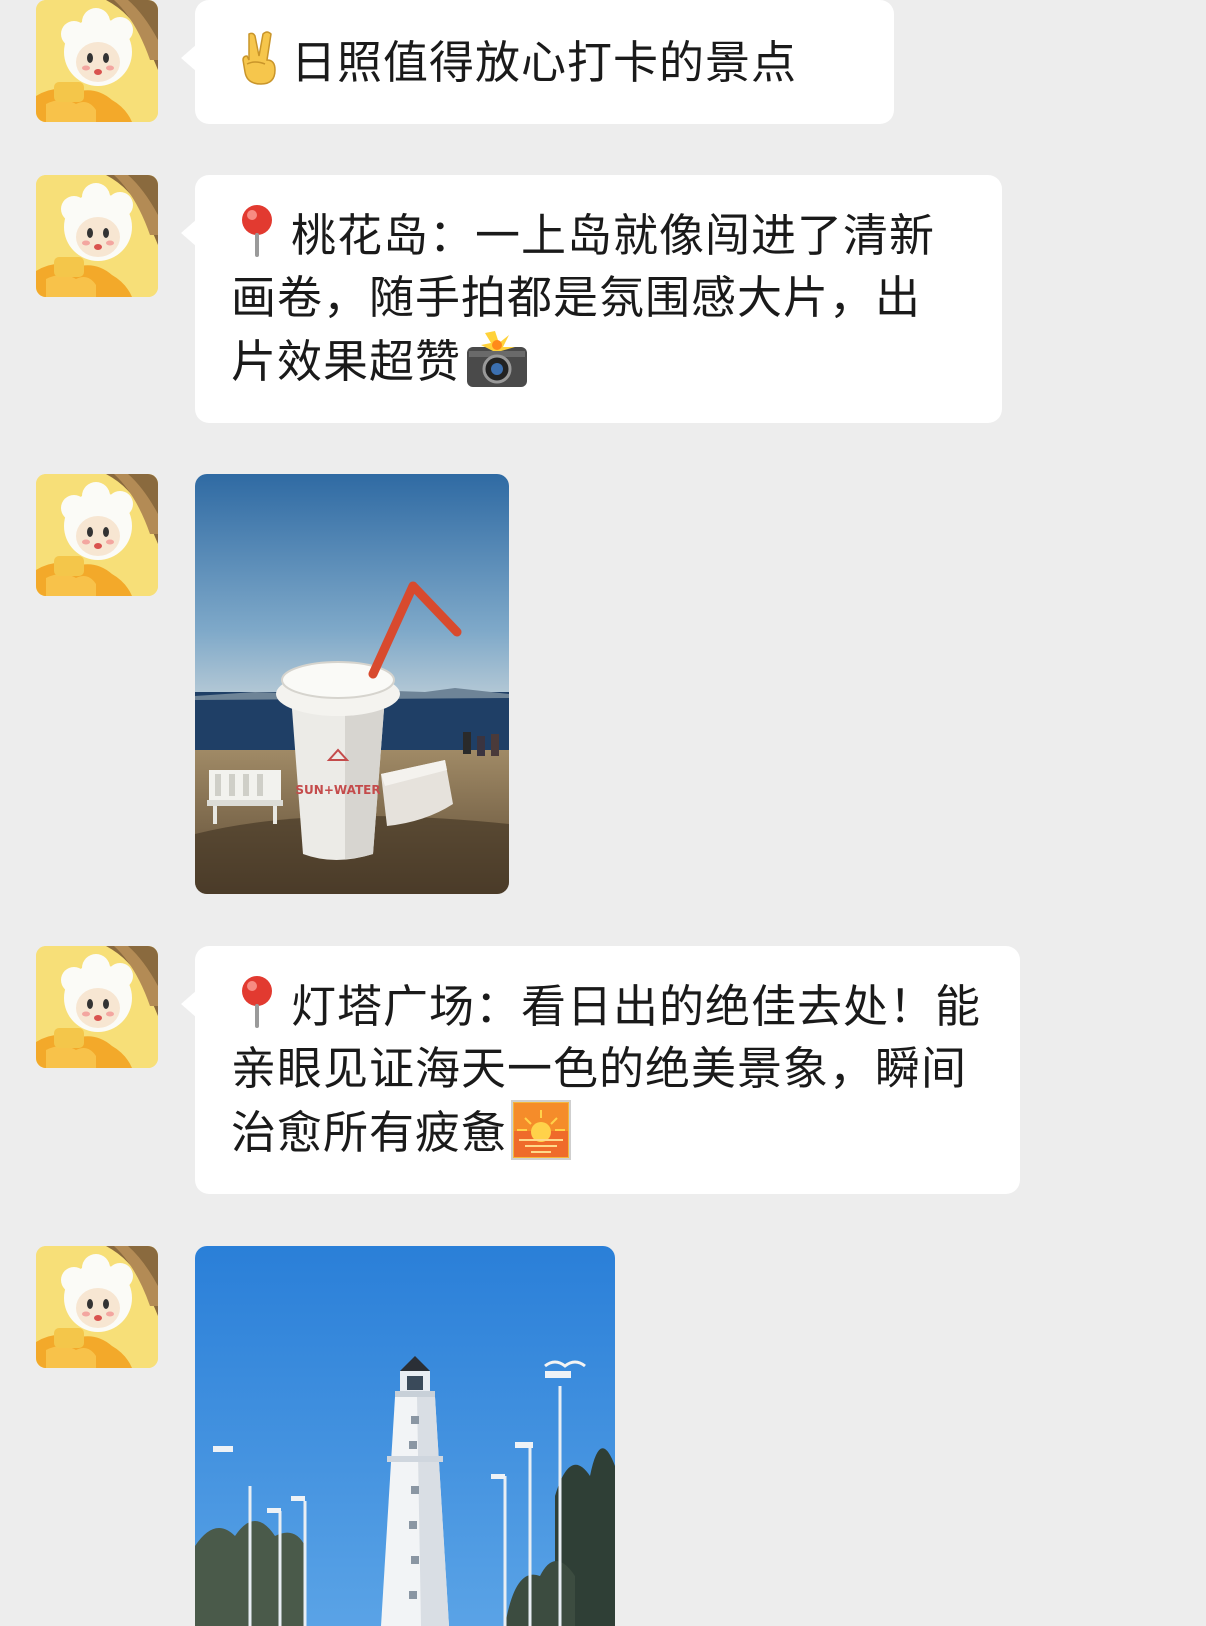 The image size is (1206, 1626). I want to click on lighthouse-photo, so click(405, 1436).